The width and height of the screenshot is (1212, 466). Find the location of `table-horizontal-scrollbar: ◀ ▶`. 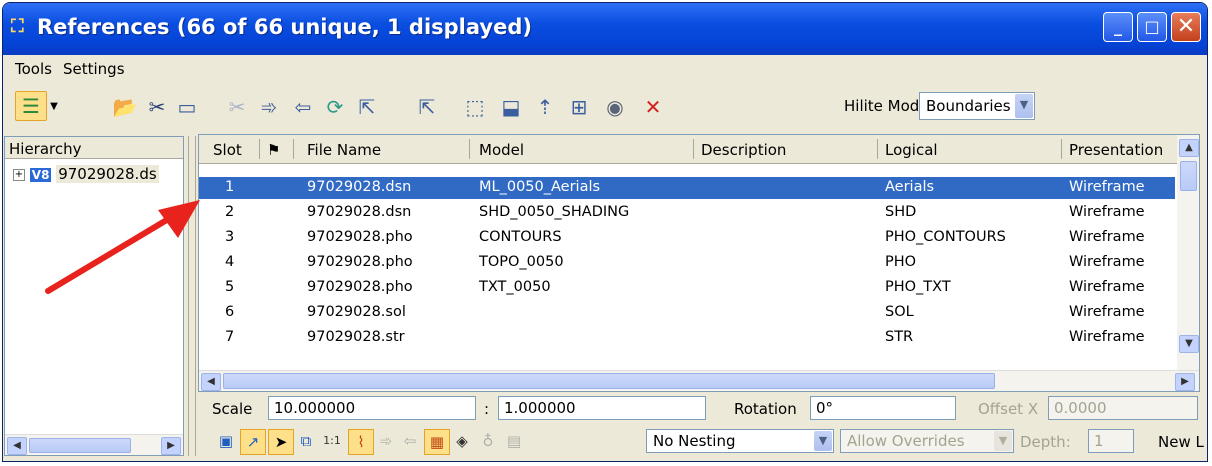

table-horizontal-scrollbar: ◀ ▶ is located at coordinates (699, 380).